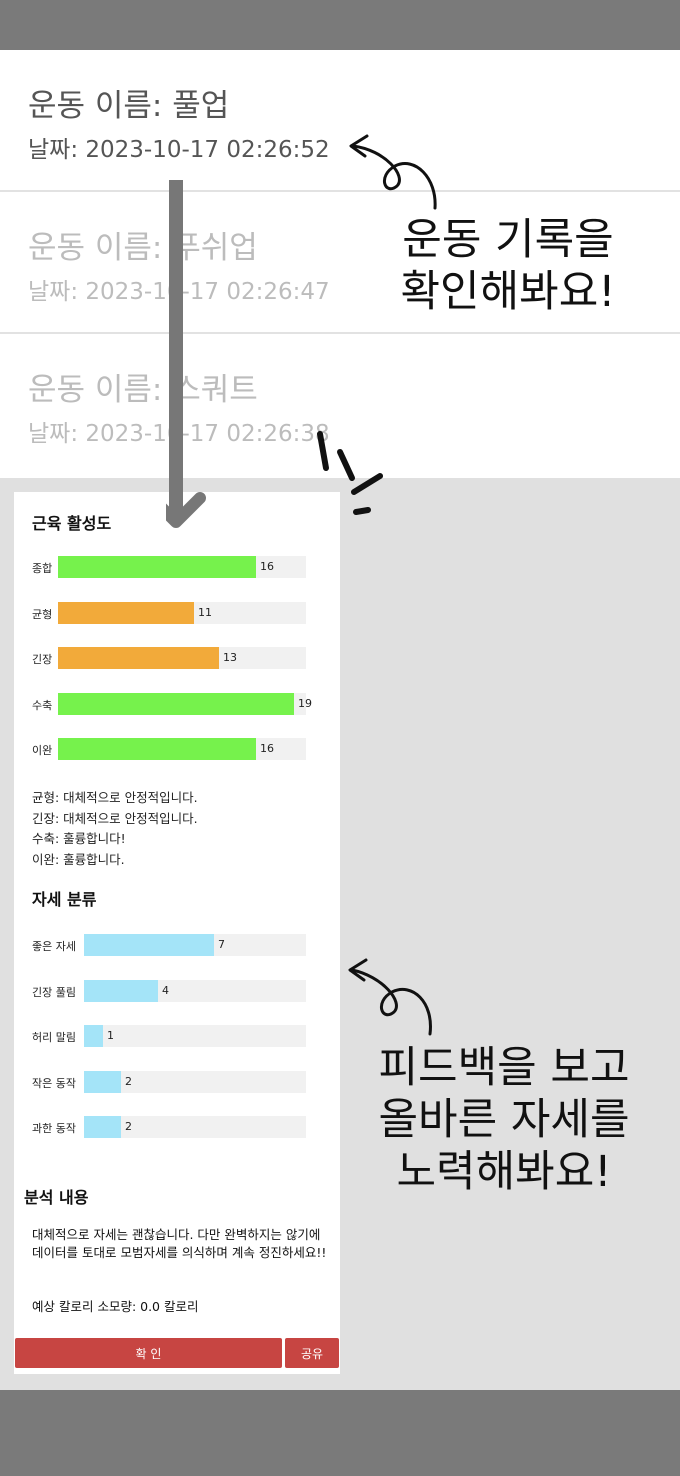 The image size is (680, 1476). Describe the element at coordinates (115, 797) in the screenshot. I see `feedback-line: 균형: 대체적으로 안정적입니다.` at that location.